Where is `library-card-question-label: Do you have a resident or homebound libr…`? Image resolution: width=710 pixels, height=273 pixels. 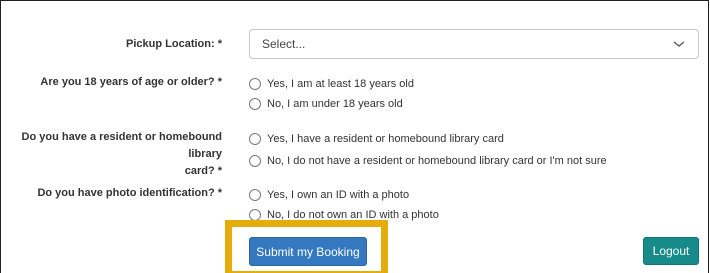 library-card-question-label: Do you have a resident or homebound libr… is located at coordinates (111, 154).